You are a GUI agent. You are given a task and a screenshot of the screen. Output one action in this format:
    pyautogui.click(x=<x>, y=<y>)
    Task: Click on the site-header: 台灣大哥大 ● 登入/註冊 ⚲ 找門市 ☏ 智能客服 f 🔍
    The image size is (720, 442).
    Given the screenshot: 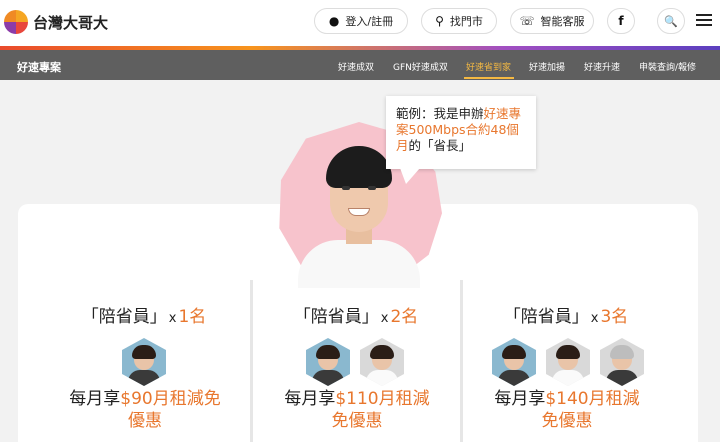 What is the action you would take?
    pyautogui.click(x=360, y=23)
    